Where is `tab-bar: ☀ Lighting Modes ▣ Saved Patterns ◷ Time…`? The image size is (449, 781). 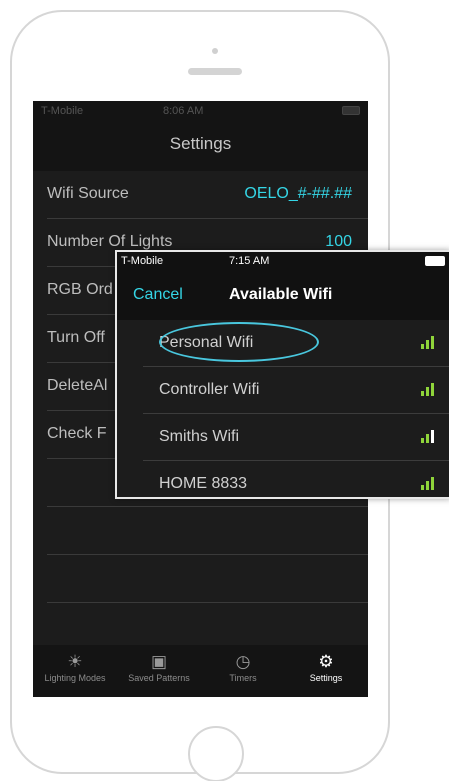 tab-bar: ☀ Lighting Modes ▣ Saved Patterns ◷ Time… is located at coordinates (200, 671).